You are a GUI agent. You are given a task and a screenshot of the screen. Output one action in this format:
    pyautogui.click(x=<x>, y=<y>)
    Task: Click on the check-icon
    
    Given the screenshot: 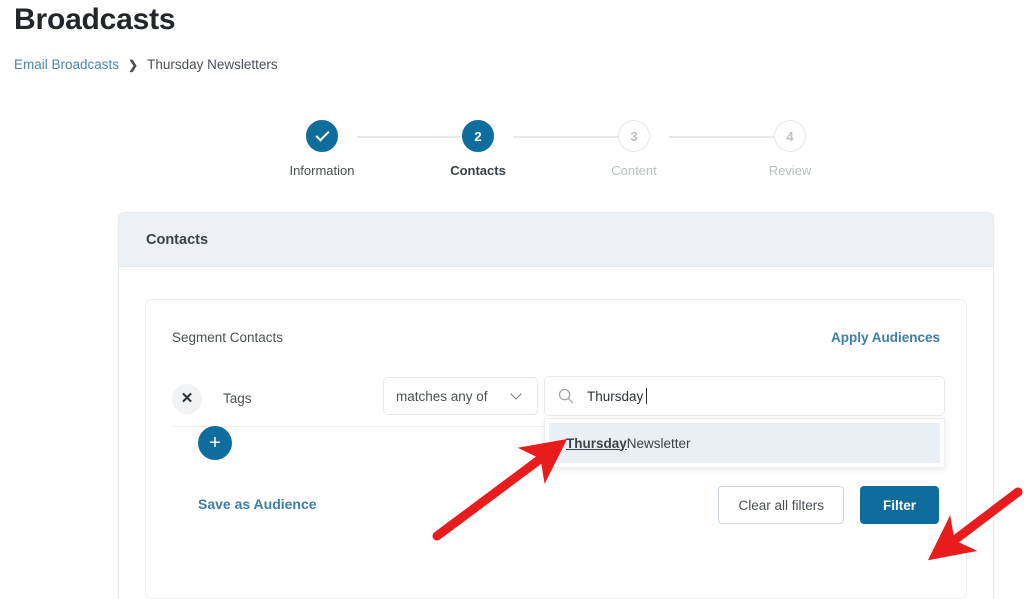 What is the action you would take?
    pyautogui.click(x=322, y=134)
    